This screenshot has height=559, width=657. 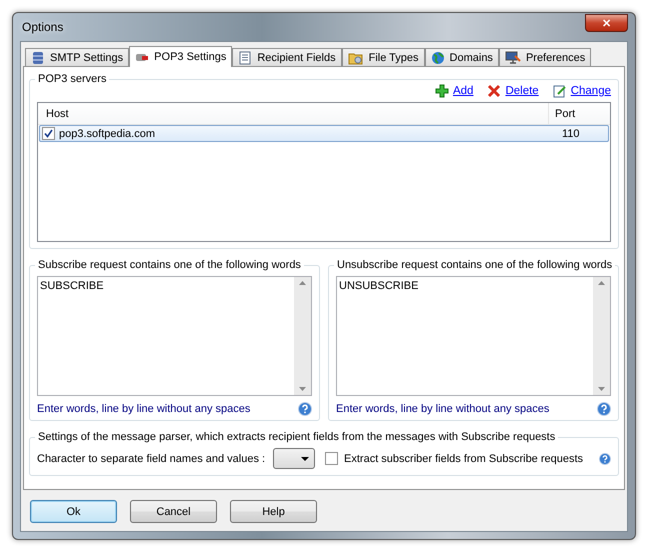 I want to click on words-text-area: SUBSCRIBE, so click(x=174, y=336).